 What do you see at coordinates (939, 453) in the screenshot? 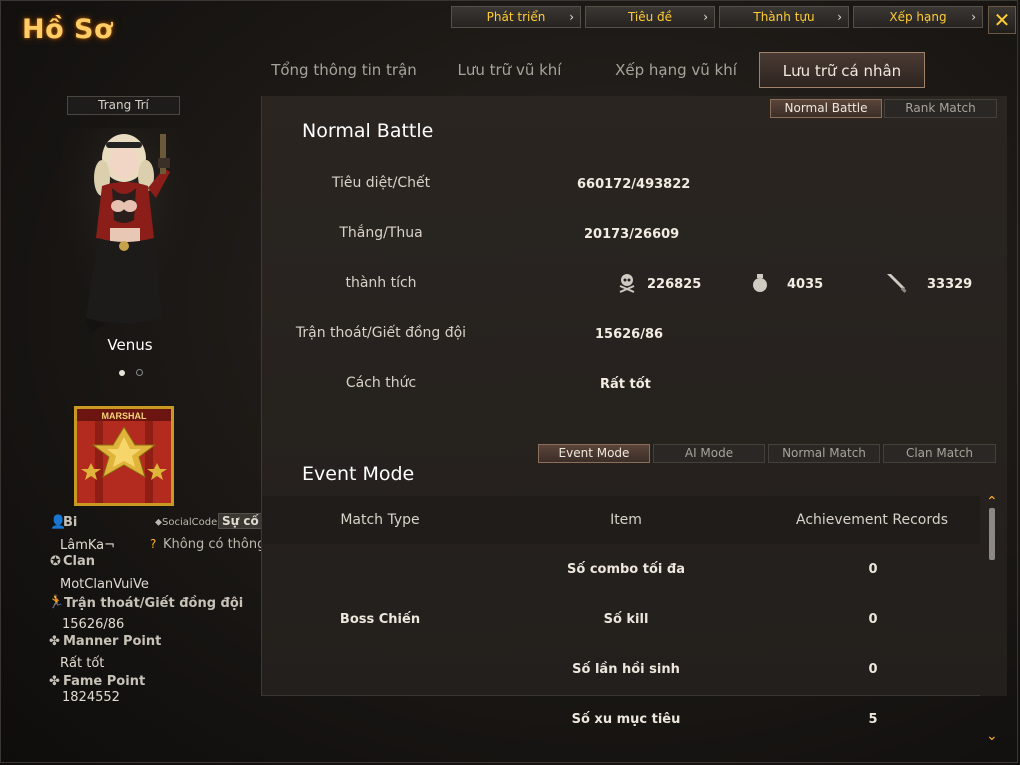
I see `tab-clan-match: Clan Match` at bounding box center [939, 453].